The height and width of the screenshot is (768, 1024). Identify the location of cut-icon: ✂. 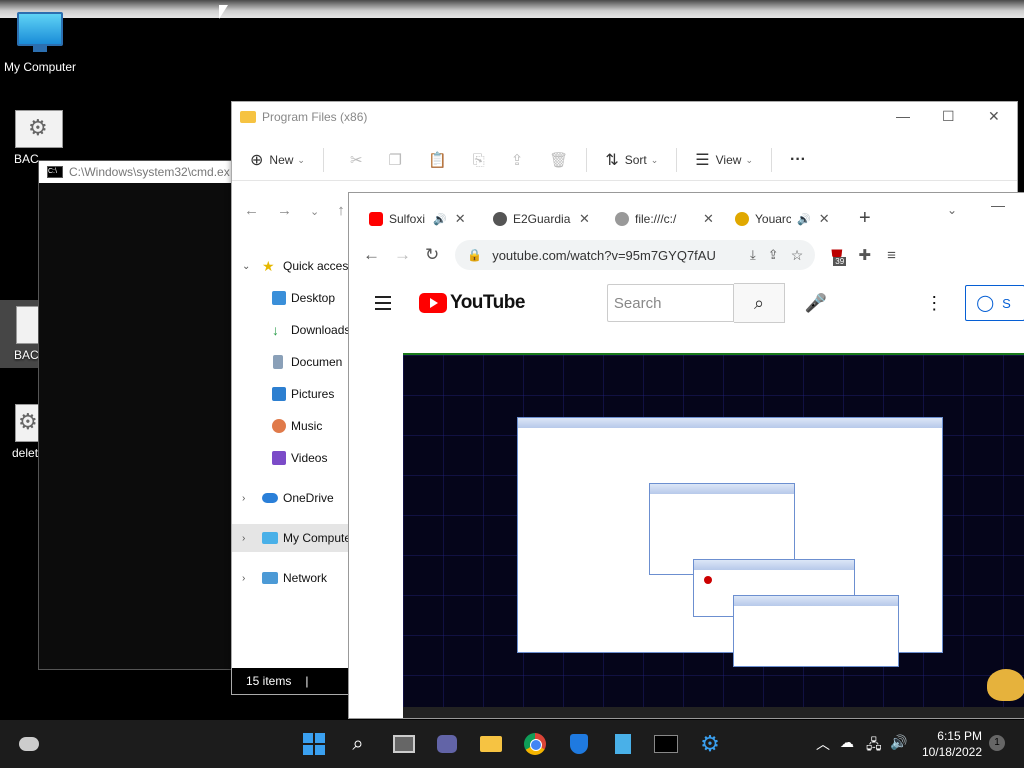
(356, 160).